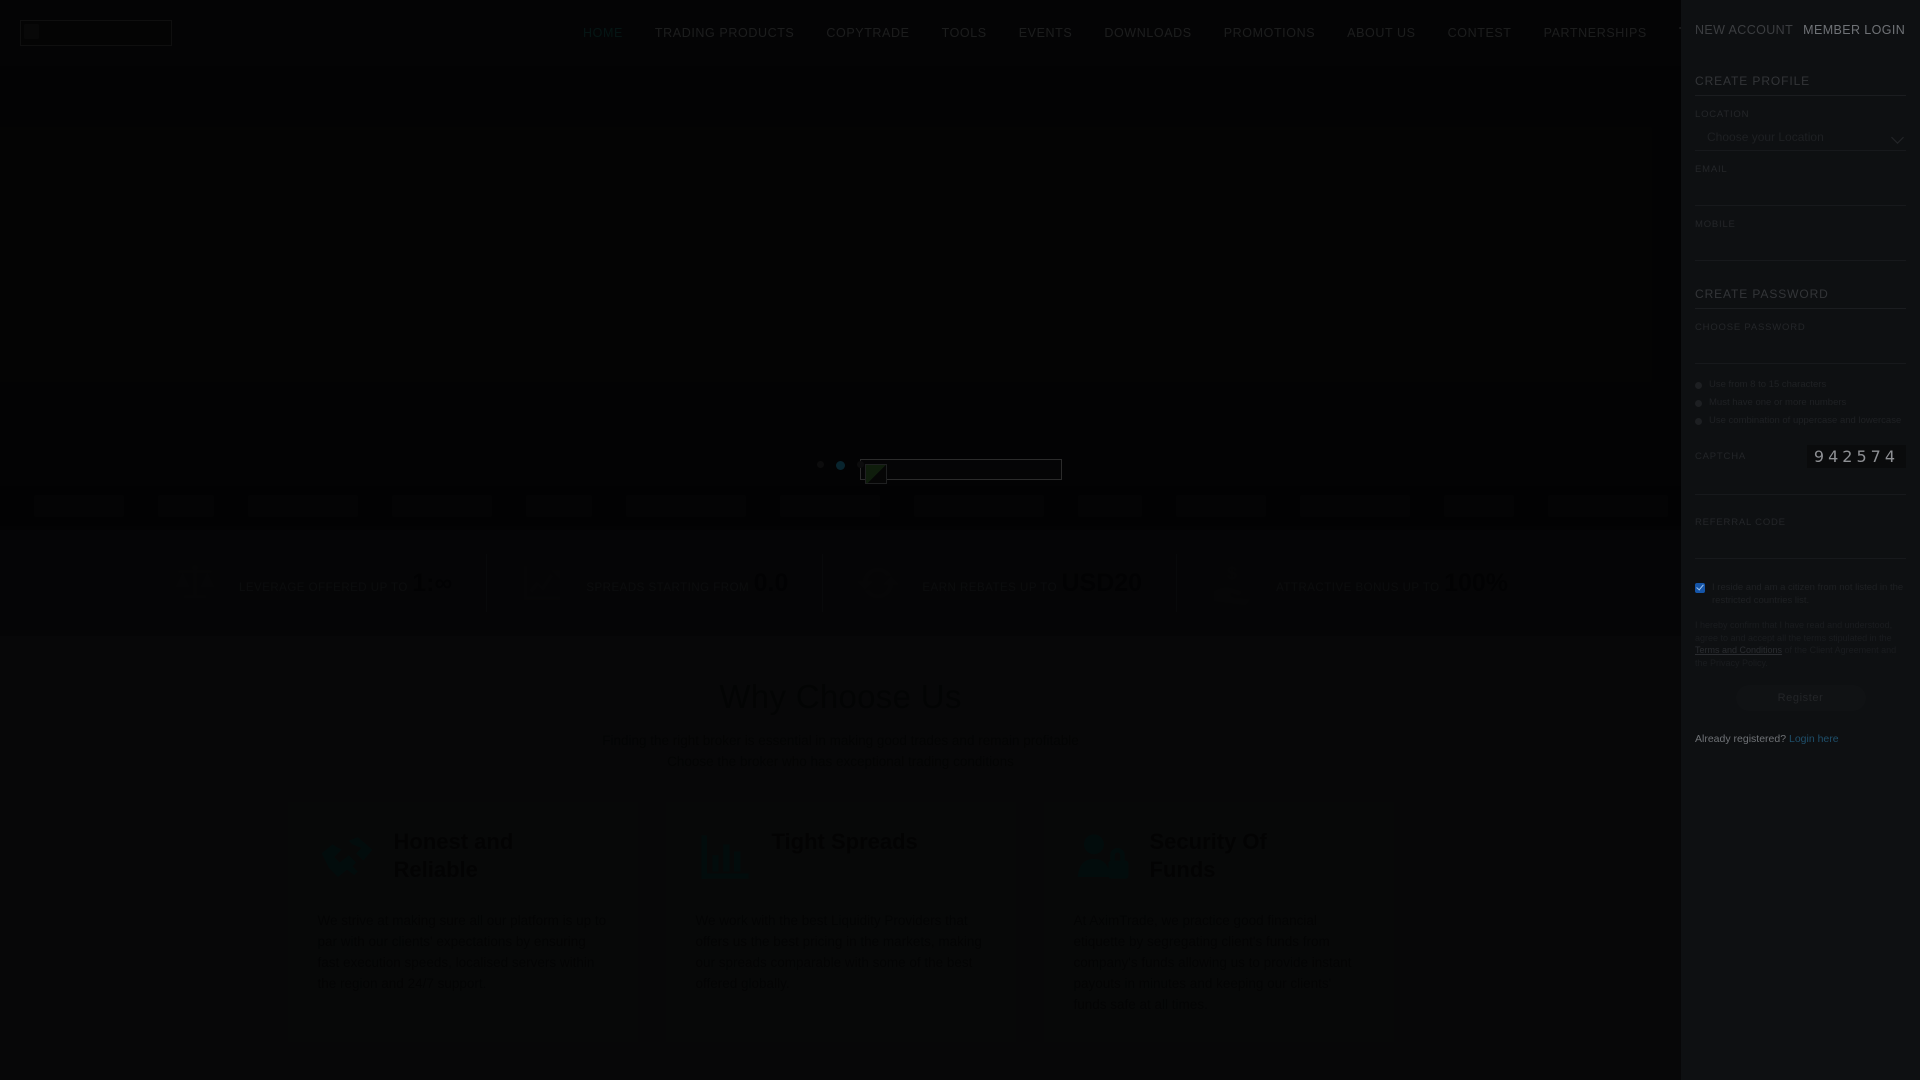 Image resolution: width=1920 pixels, height=1080 pixels. I want to click on market-ticker, so click(840, 506).